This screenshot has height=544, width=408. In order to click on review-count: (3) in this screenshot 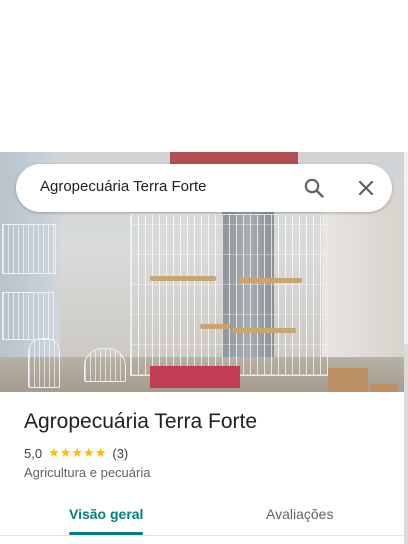, I will do `click(120, 453)`.